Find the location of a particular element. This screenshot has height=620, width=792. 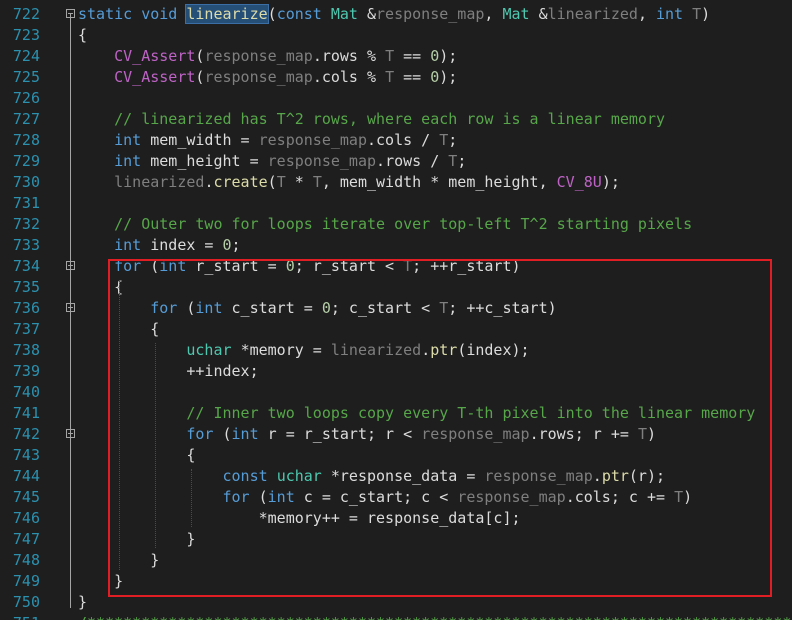

code-token: linearized is located at coordinates (159, 182).